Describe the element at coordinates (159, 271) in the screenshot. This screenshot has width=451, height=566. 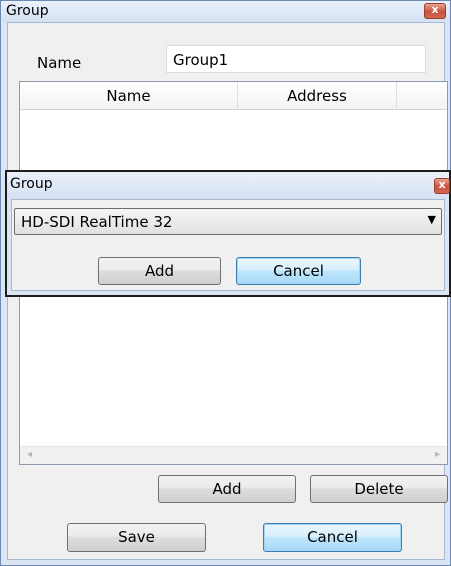
I see `dialog-add-button: Add` at that location.